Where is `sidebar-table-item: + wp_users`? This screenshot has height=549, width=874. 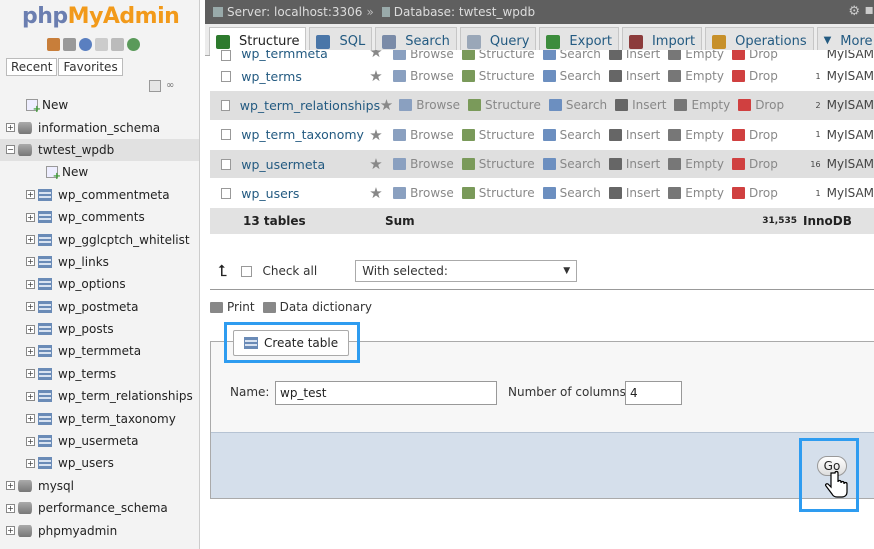
sidebar-table-item: + wp_users is located at coordinates (99, 463).